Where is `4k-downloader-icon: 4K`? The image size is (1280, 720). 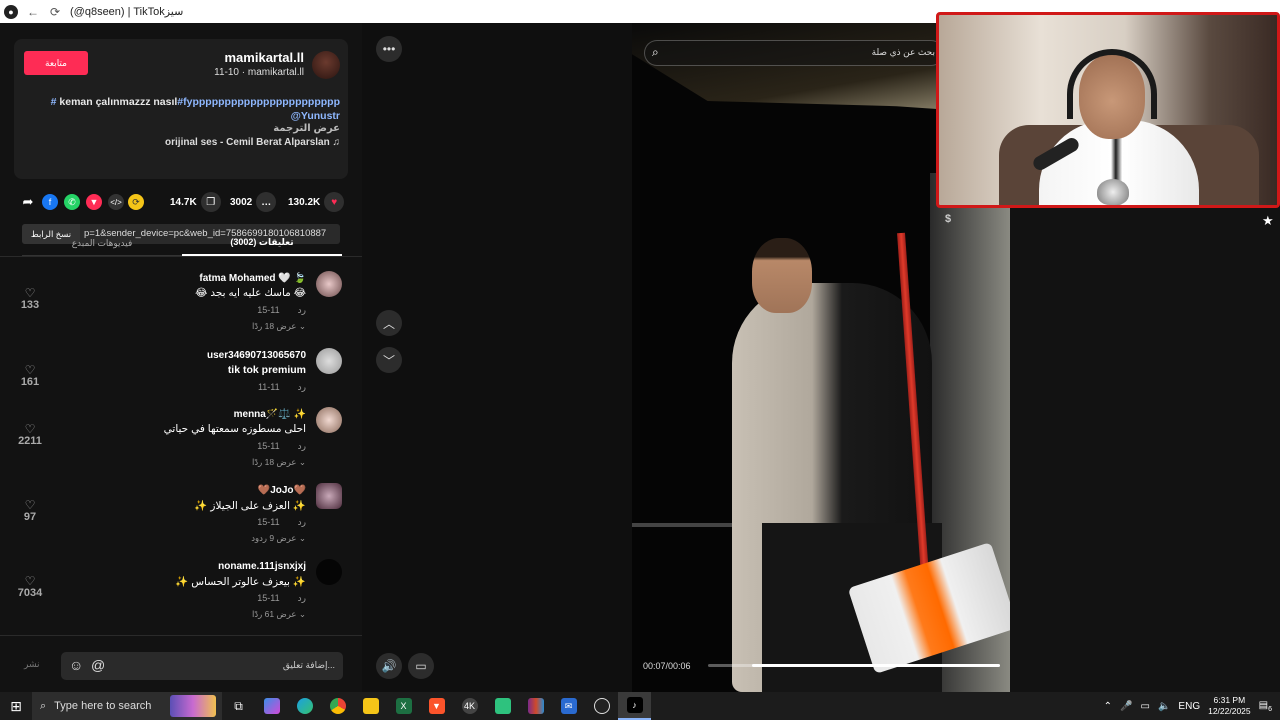 4k-downloader-icon: 4K is located at coordinates (469, 706).